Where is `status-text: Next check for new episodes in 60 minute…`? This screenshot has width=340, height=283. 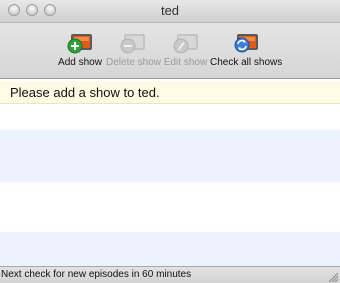
status-text: Next check for new episodes in 60 minute… is located at coordinates (96, 274).